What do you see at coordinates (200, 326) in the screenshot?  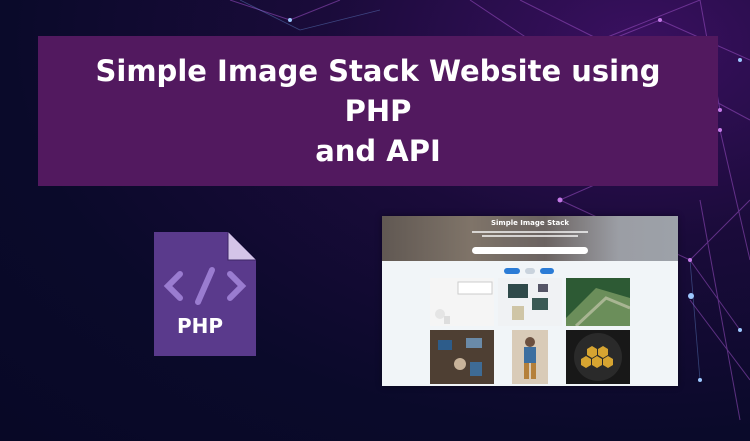 I see `php-label: PHP` at bounding box center [200, 326].